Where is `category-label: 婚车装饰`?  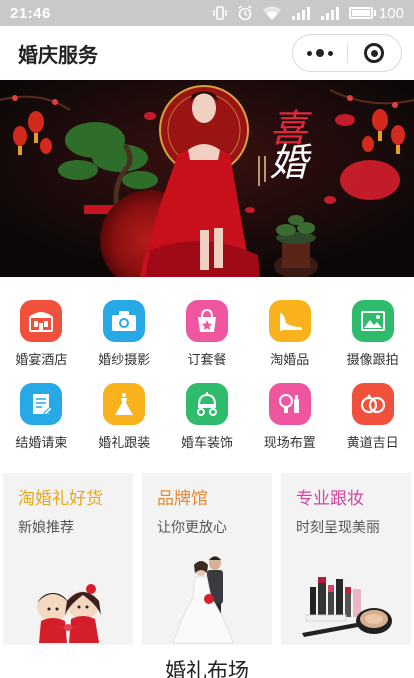 category-label: 婚车装饰 is located at coordinates (206, 442).